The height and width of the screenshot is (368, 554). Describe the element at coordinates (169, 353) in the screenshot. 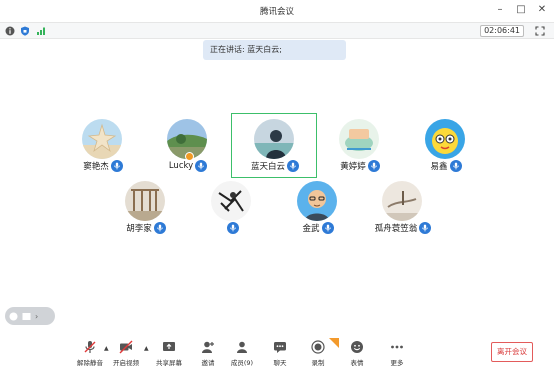

I see `share-screen-button: 共享屏幕` at that location.